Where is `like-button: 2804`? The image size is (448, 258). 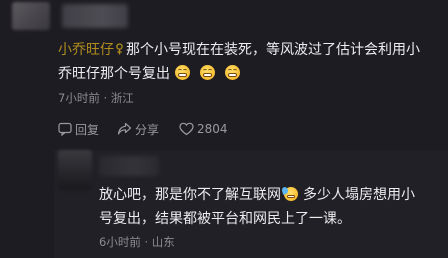 like-button: 2804 is located at coordinates (203, 129).